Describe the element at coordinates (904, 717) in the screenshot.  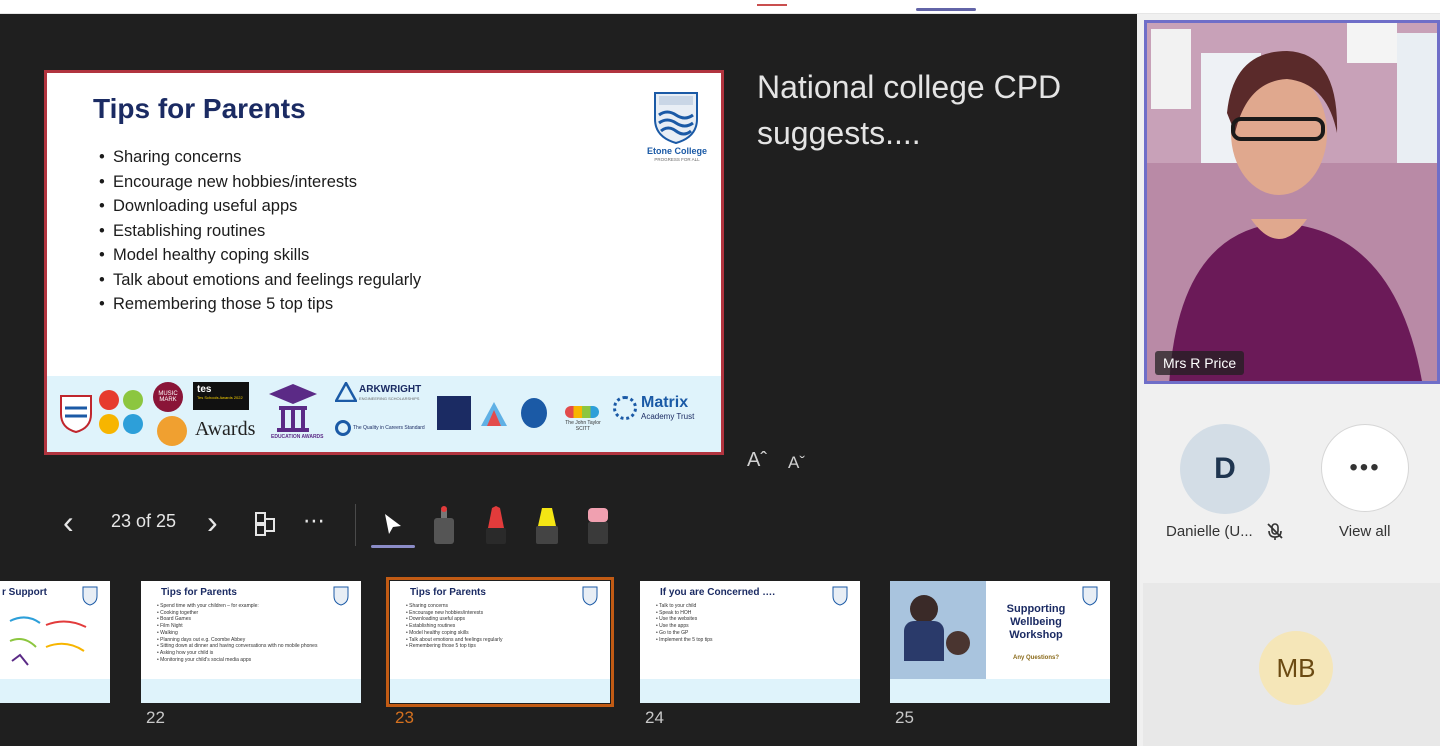
I see `thumbnail-number-25: 25` at that location.